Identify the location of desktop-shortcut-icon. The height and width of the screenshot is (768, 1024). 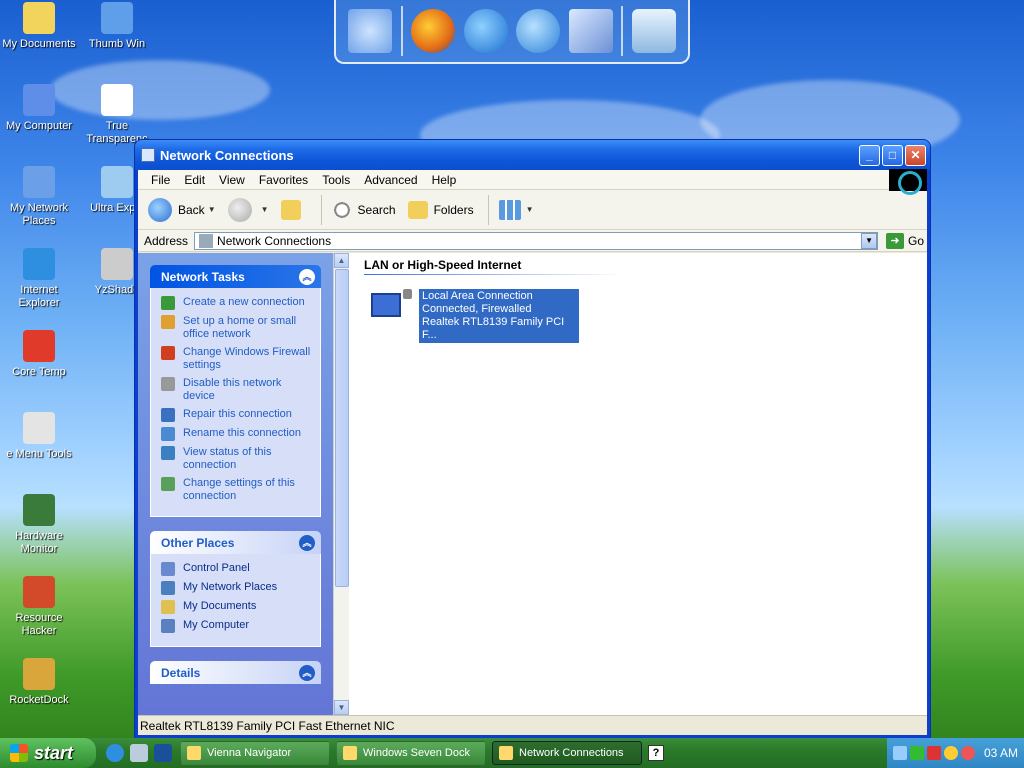
(117, 182).